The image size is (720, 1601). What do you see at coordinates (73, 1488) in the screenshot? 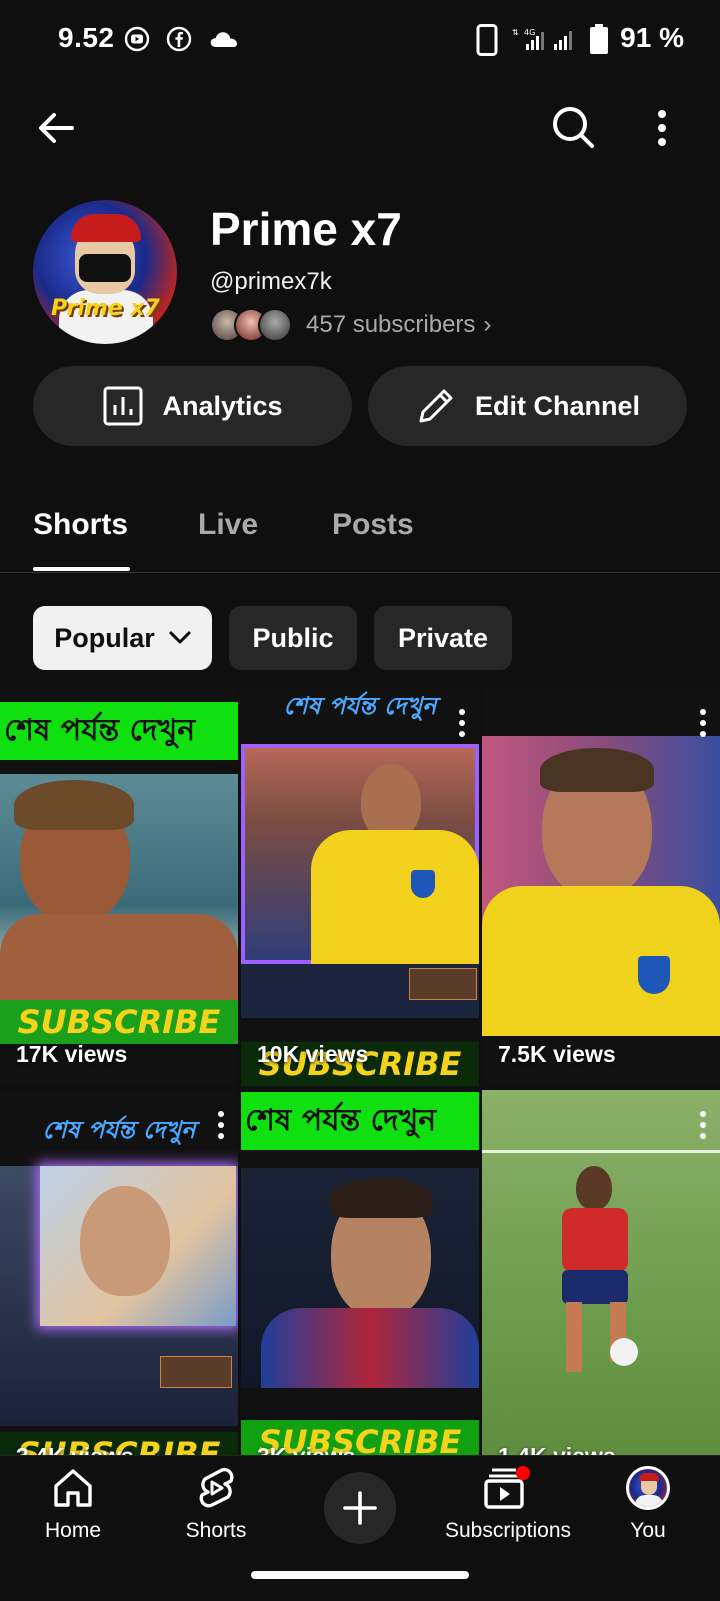
I see `home-icon` at bounding box center [73, 1488].